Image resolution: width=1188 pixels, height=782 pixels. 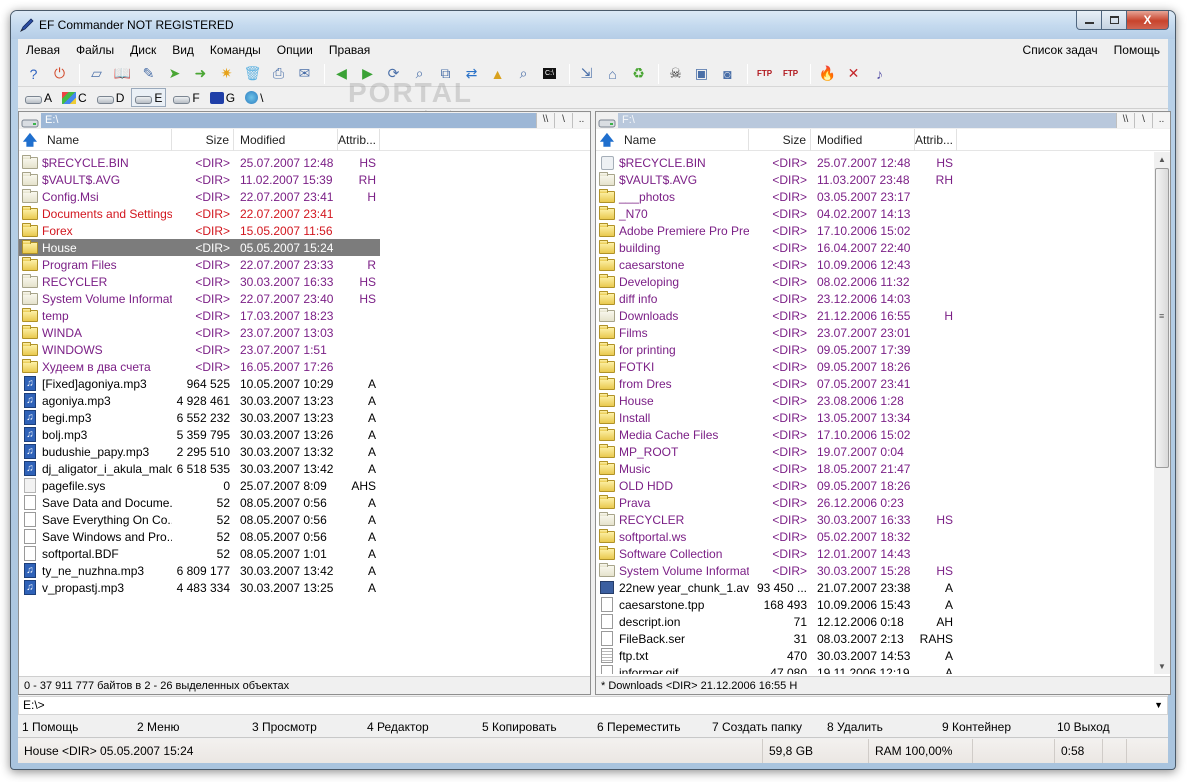 I want to click on file-row: building <DIR> 16.04.2007 22:40, so click(x=776, y=247).